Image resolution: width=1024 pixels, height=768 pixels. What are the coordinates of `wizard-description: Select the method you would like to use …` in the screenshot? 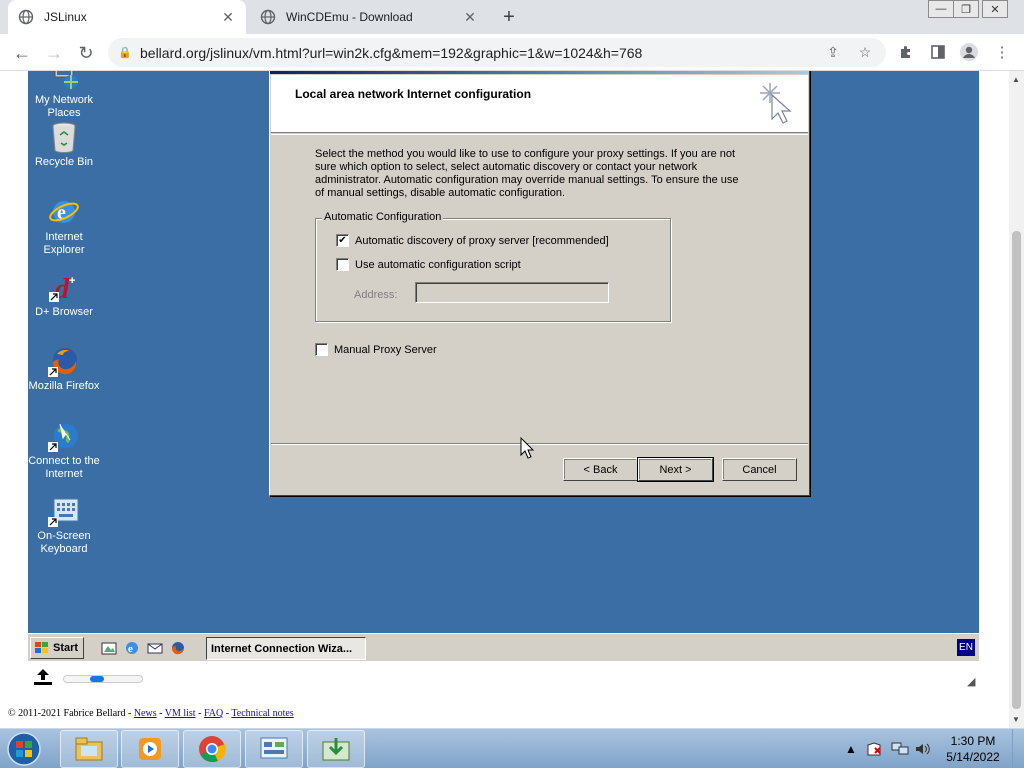 It's located at (527, 173).